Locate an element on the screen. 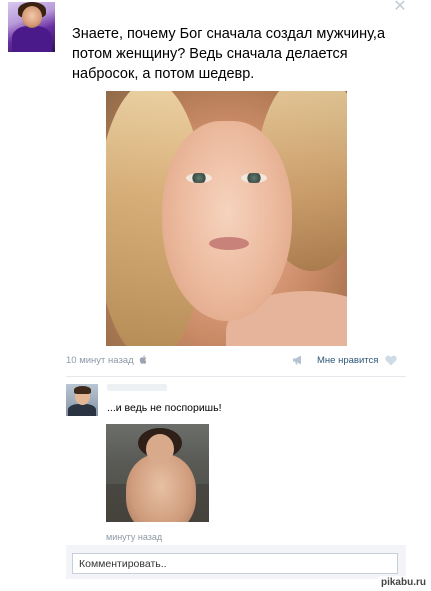 This screenshot has width=431, height=591. comment-time: минуту назад is located at coordinates (134, 537).